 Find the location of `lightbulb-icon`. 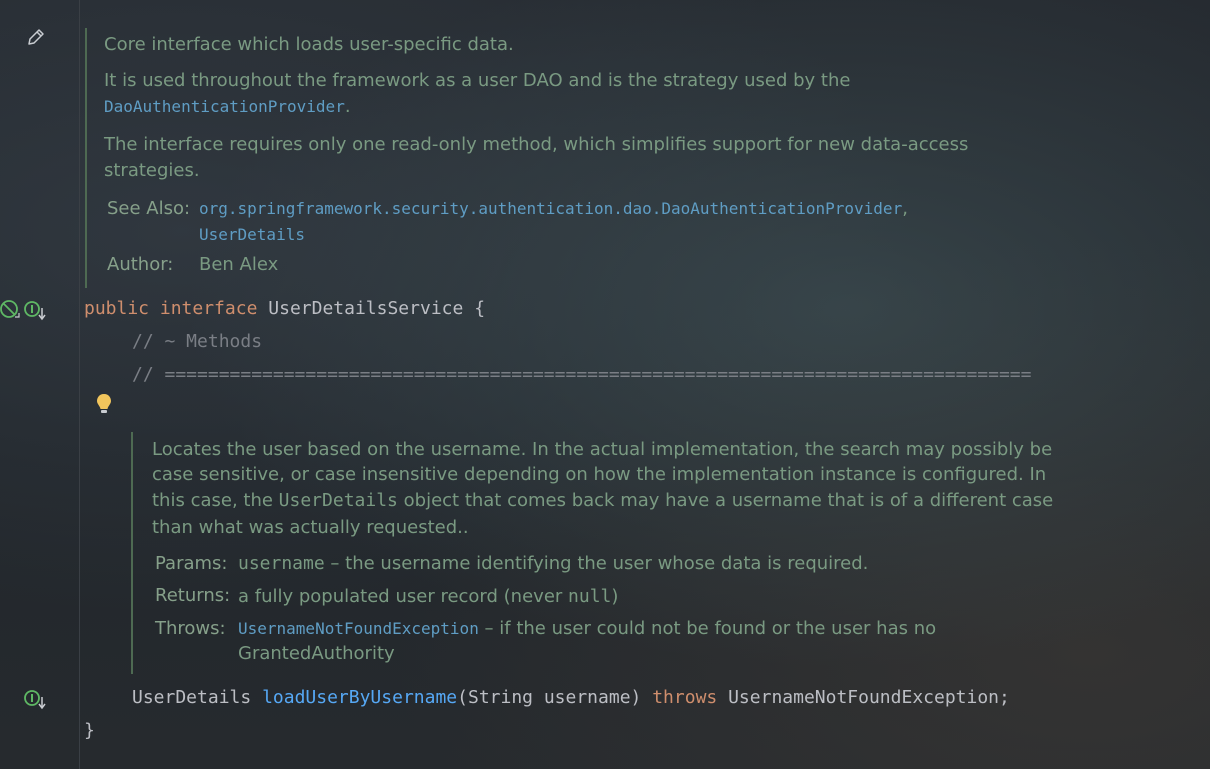

lightbulb-icon is located at coordinates (104, 404).